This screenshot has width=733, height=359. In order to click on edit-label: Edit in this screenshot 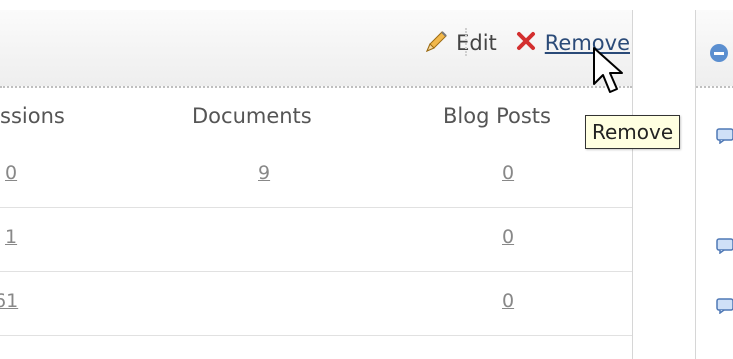, I will do `click(476, 43)`.